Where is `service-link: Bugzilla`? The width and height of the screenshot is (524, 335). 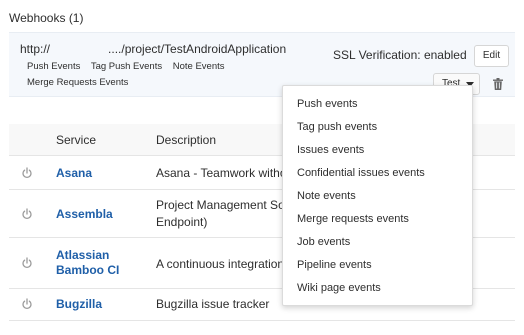
service-link: Bugzilla is located at coordinates (79, 304).